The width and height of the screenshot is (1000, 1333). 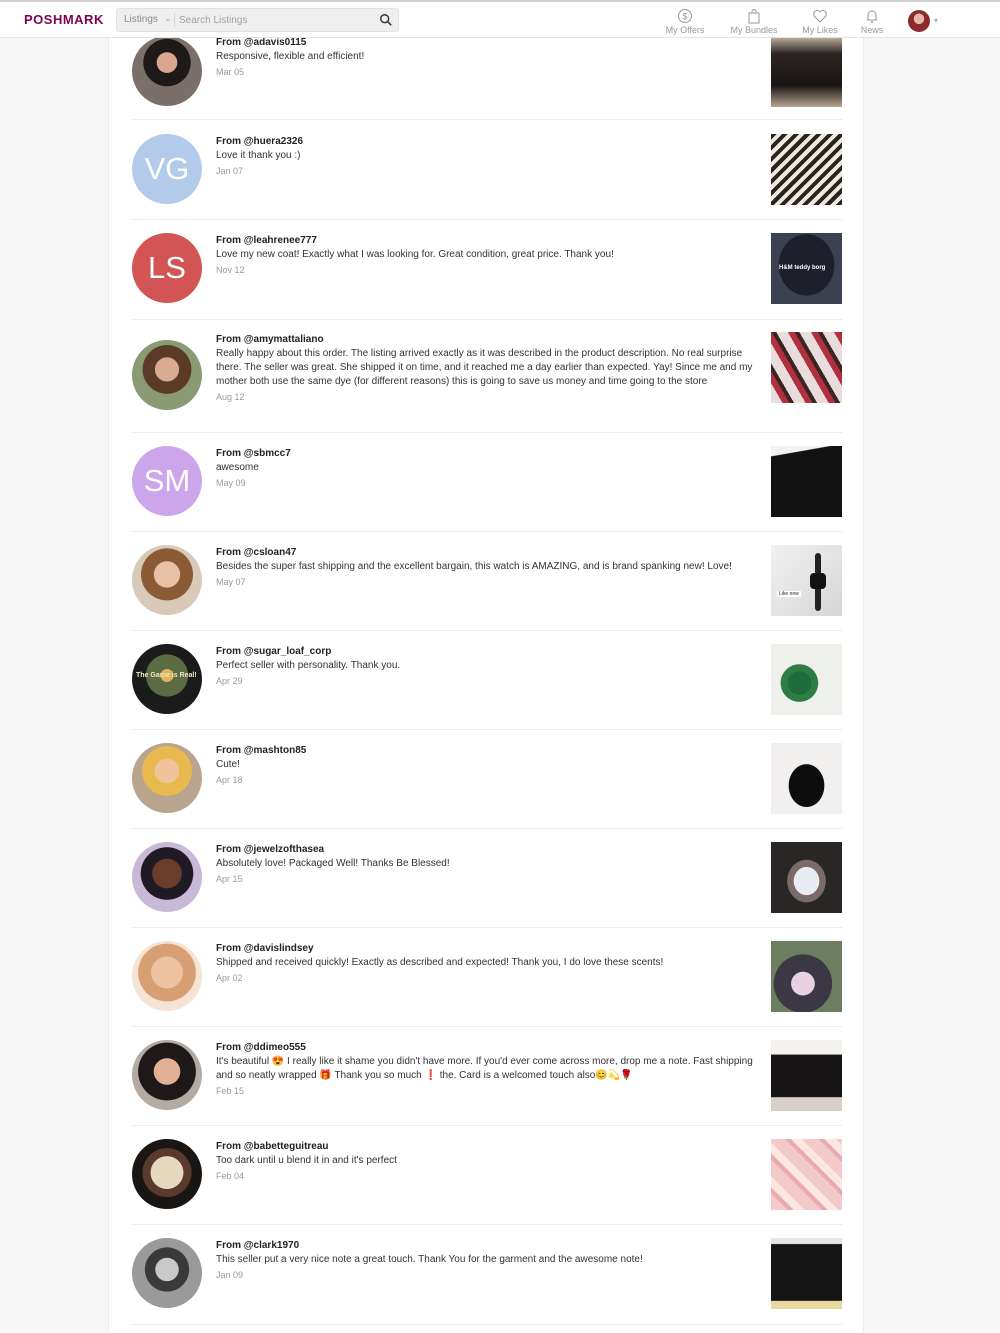 What do you see at coordinates (486, 850) in the screenshot?
I see `reviewer-username: From @jewelzofthasea` at bounding box center [486, 850].